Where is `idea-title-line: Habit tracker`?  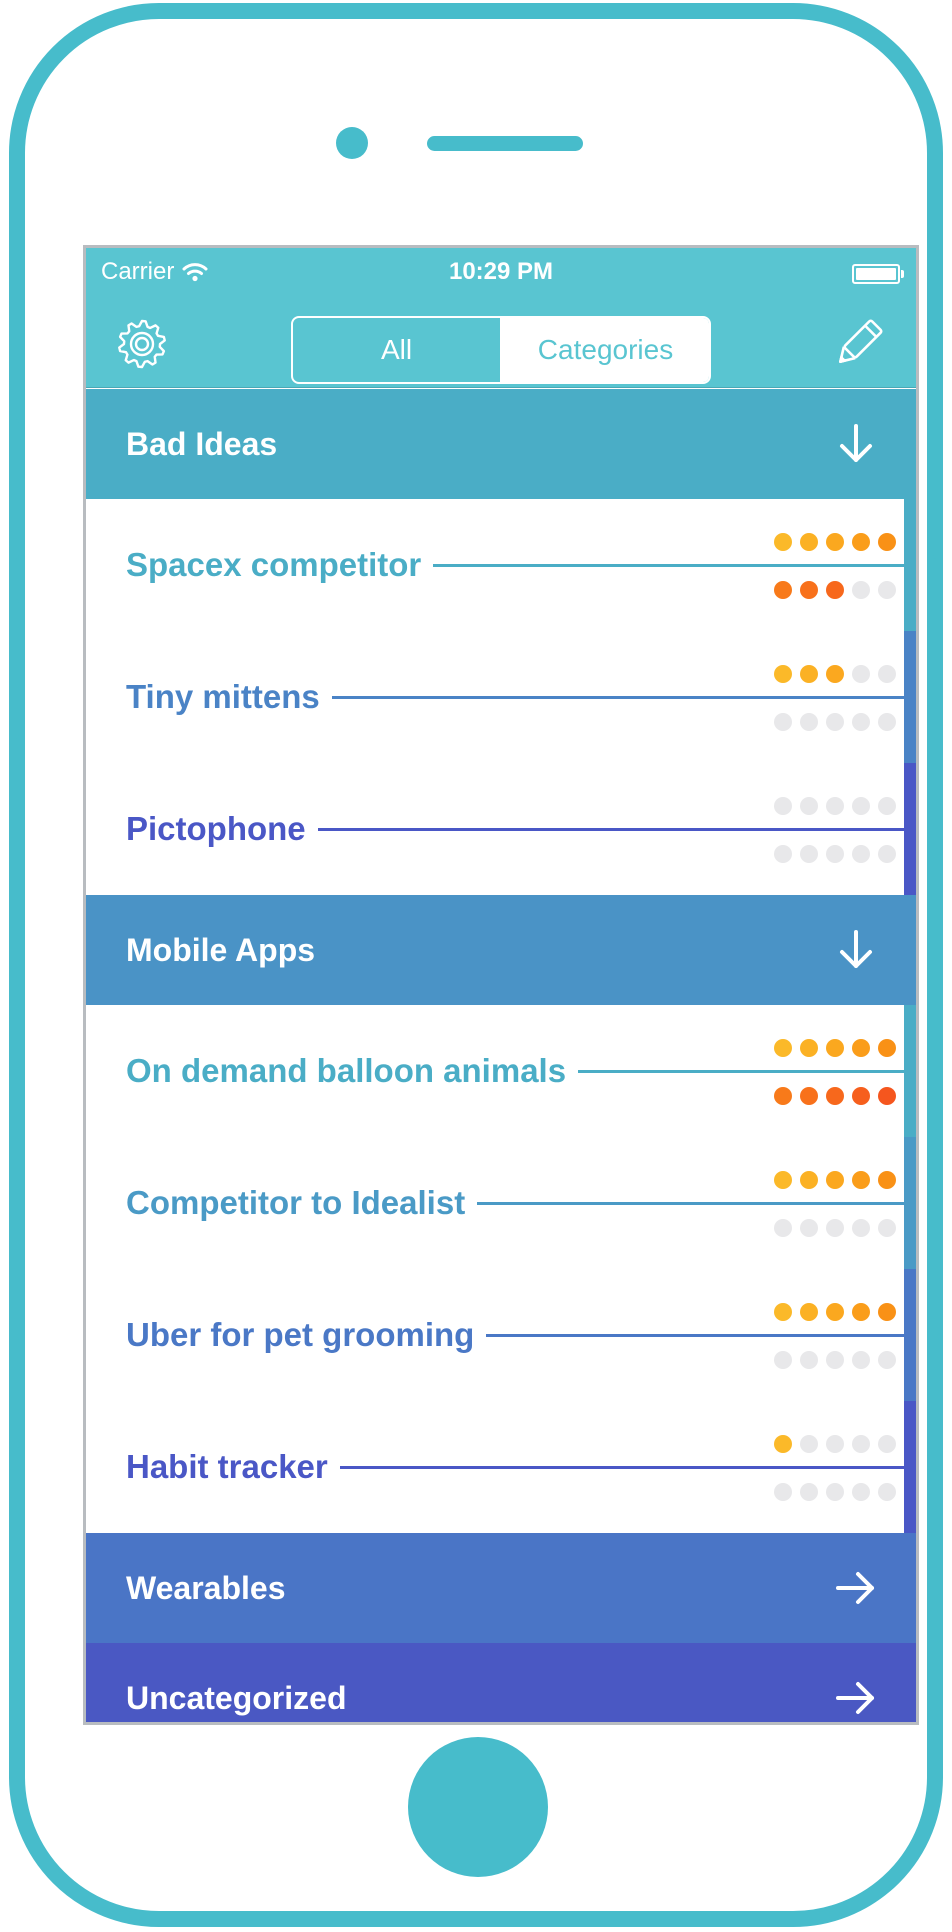 idea-title-line: Habit tracker is located at coordinates (515, 1467).